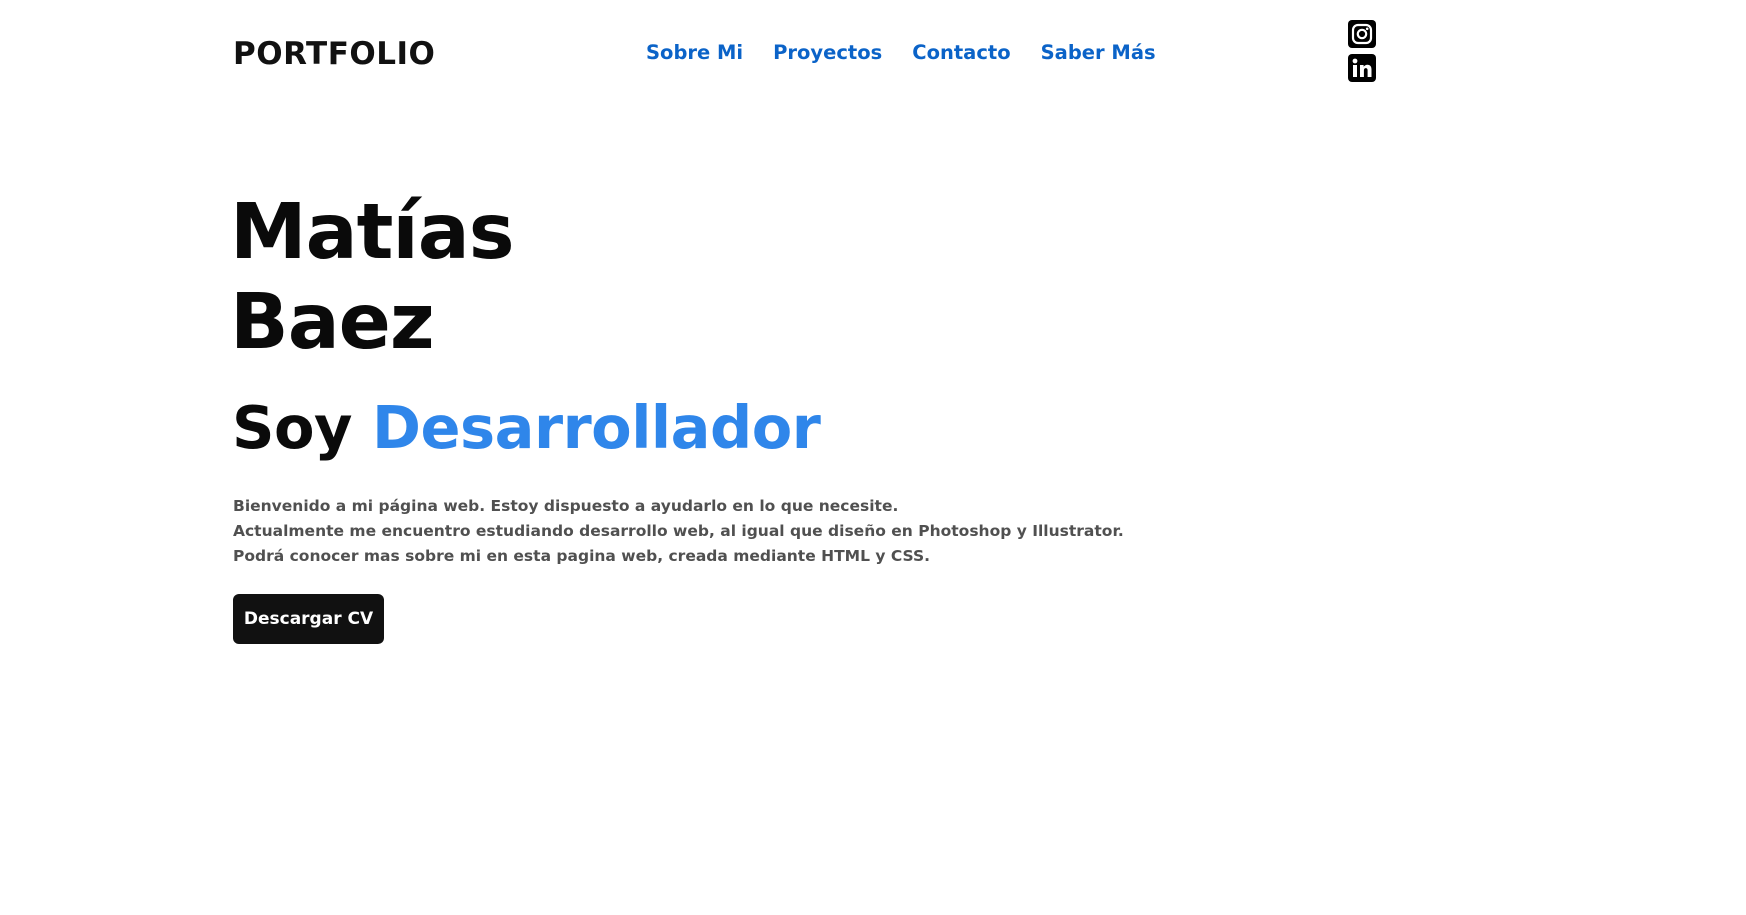  What do you see at coordinates (827, 53) in the screenshot?
I see `nav-link-proyectos: Proyectos` at bounding box center [827, 53].